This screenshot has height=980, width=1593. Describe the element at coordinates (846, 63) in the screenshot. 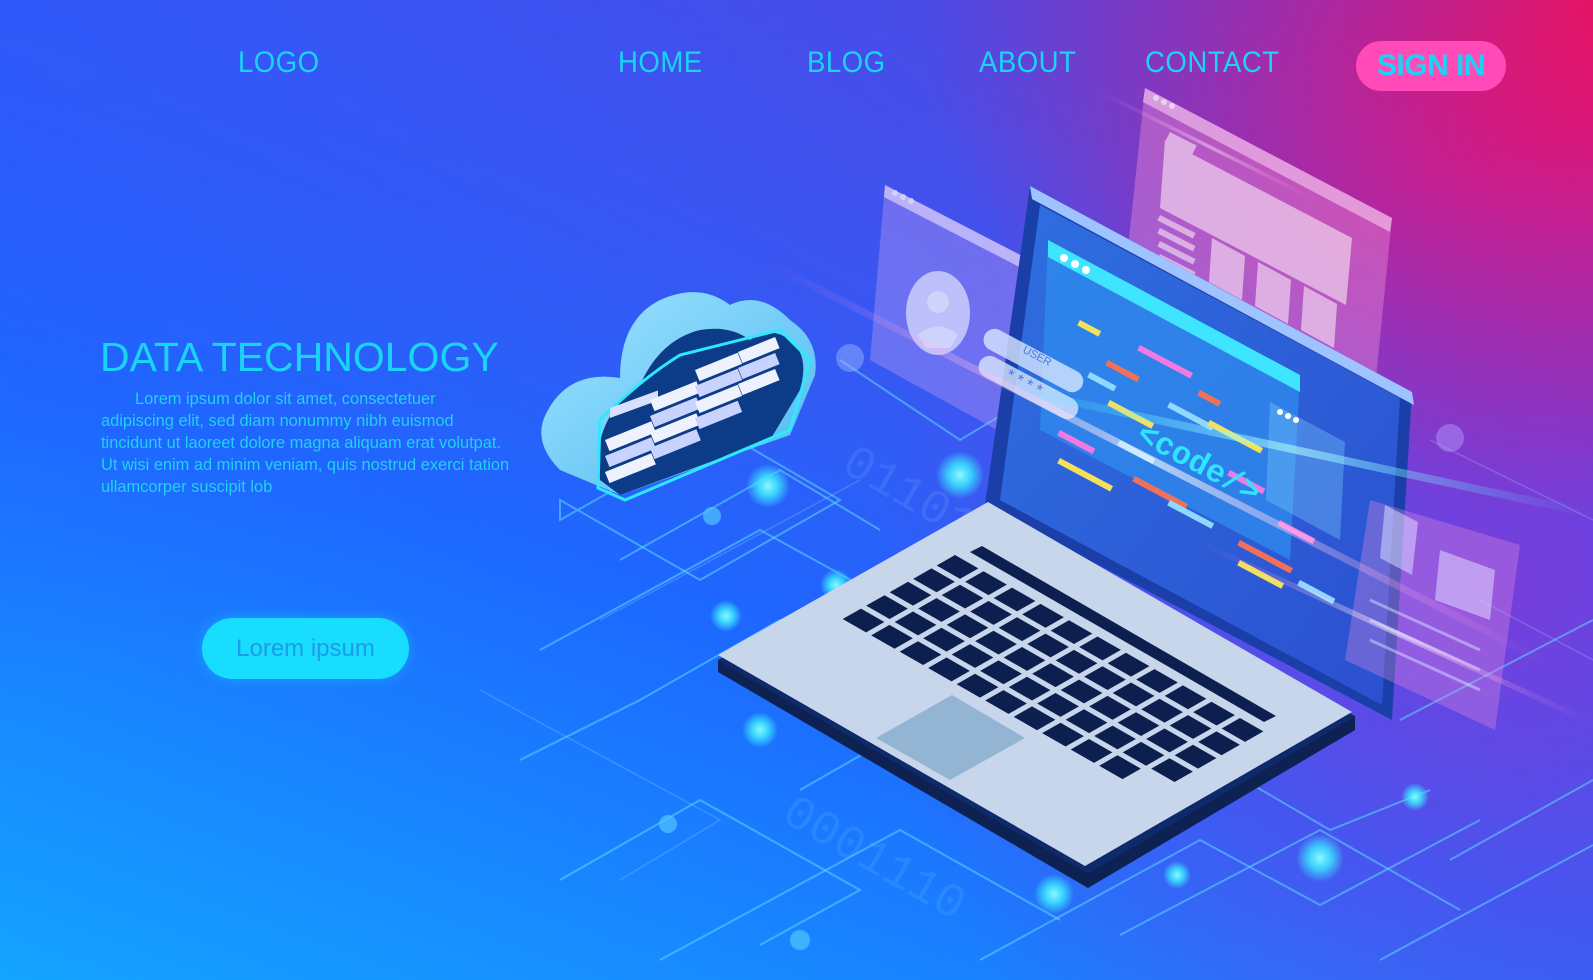

I see `nav-blog: BLOG` at that location.